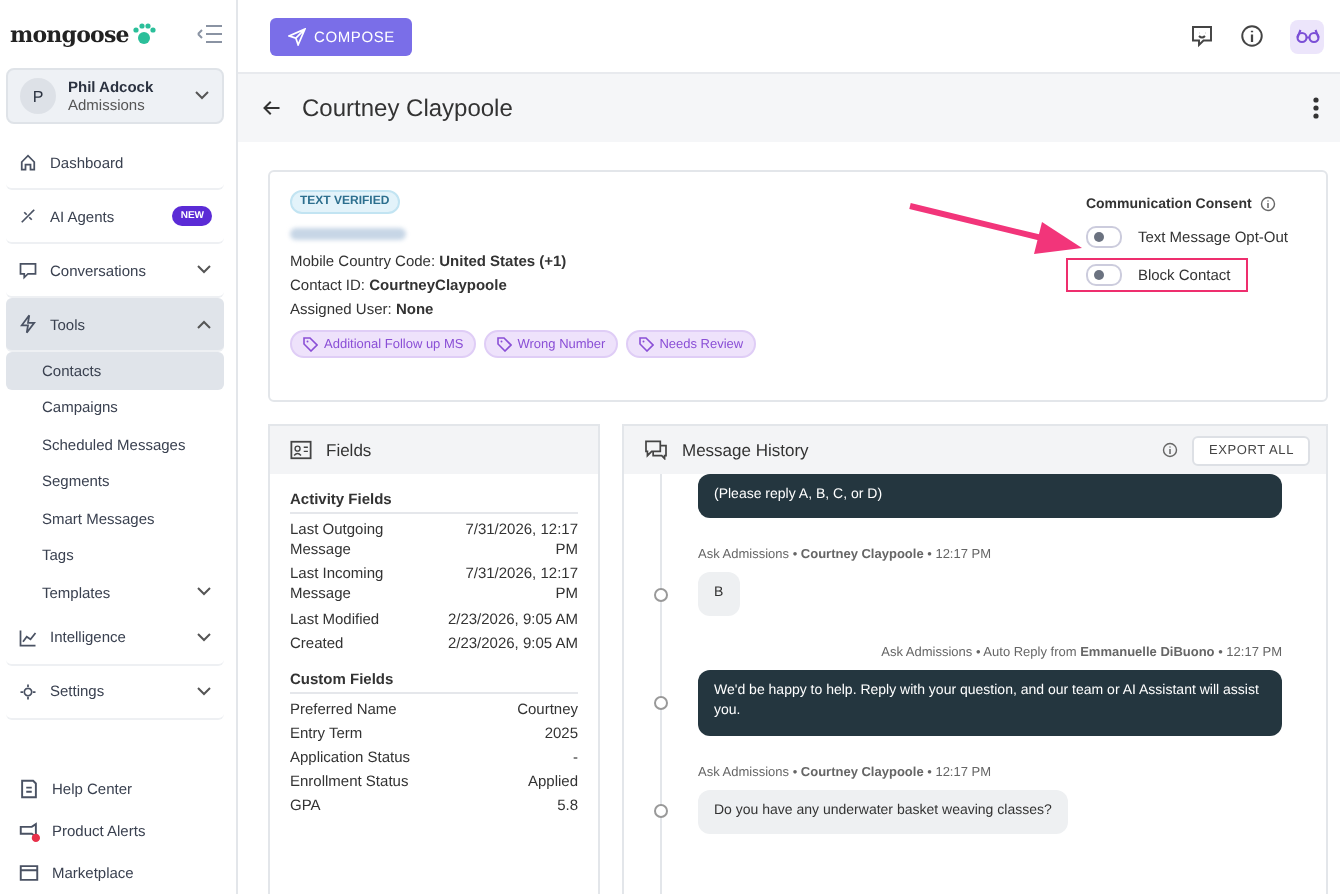  Describe the element at coordinates (1316, 108) in the screenshot. I see `more-options-icon` at that location.